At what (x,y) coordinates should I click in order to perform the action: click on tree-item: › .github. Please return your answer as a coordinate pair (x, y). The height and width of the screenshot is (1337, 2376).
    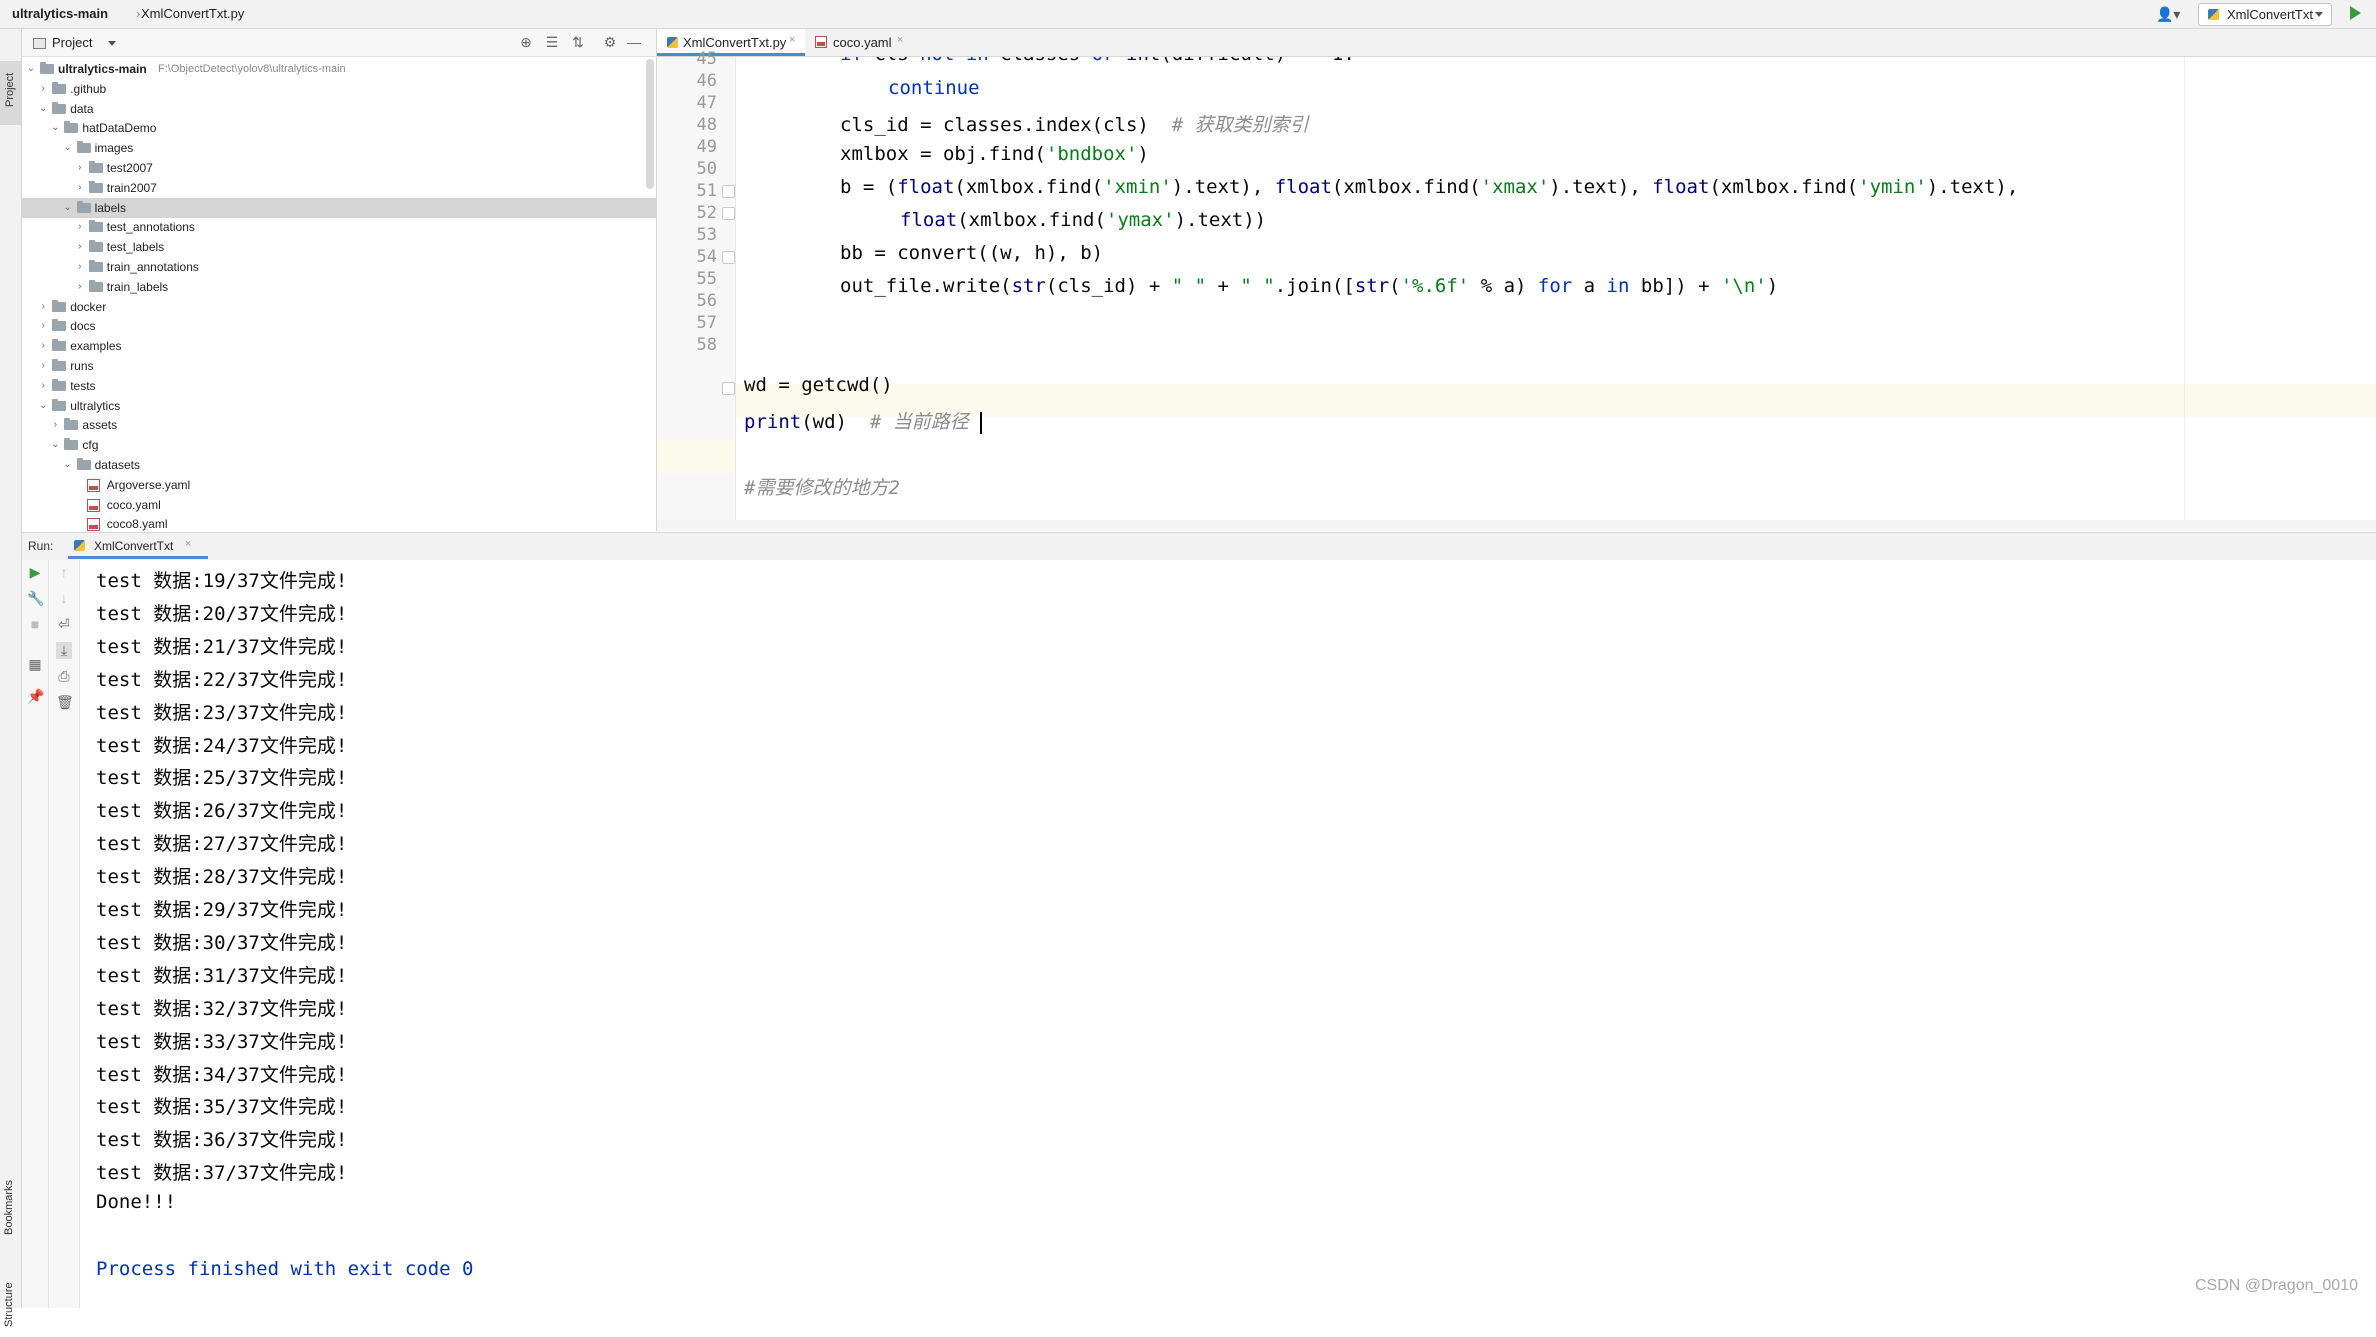
    Looking at the image, I should click on (339, 89).